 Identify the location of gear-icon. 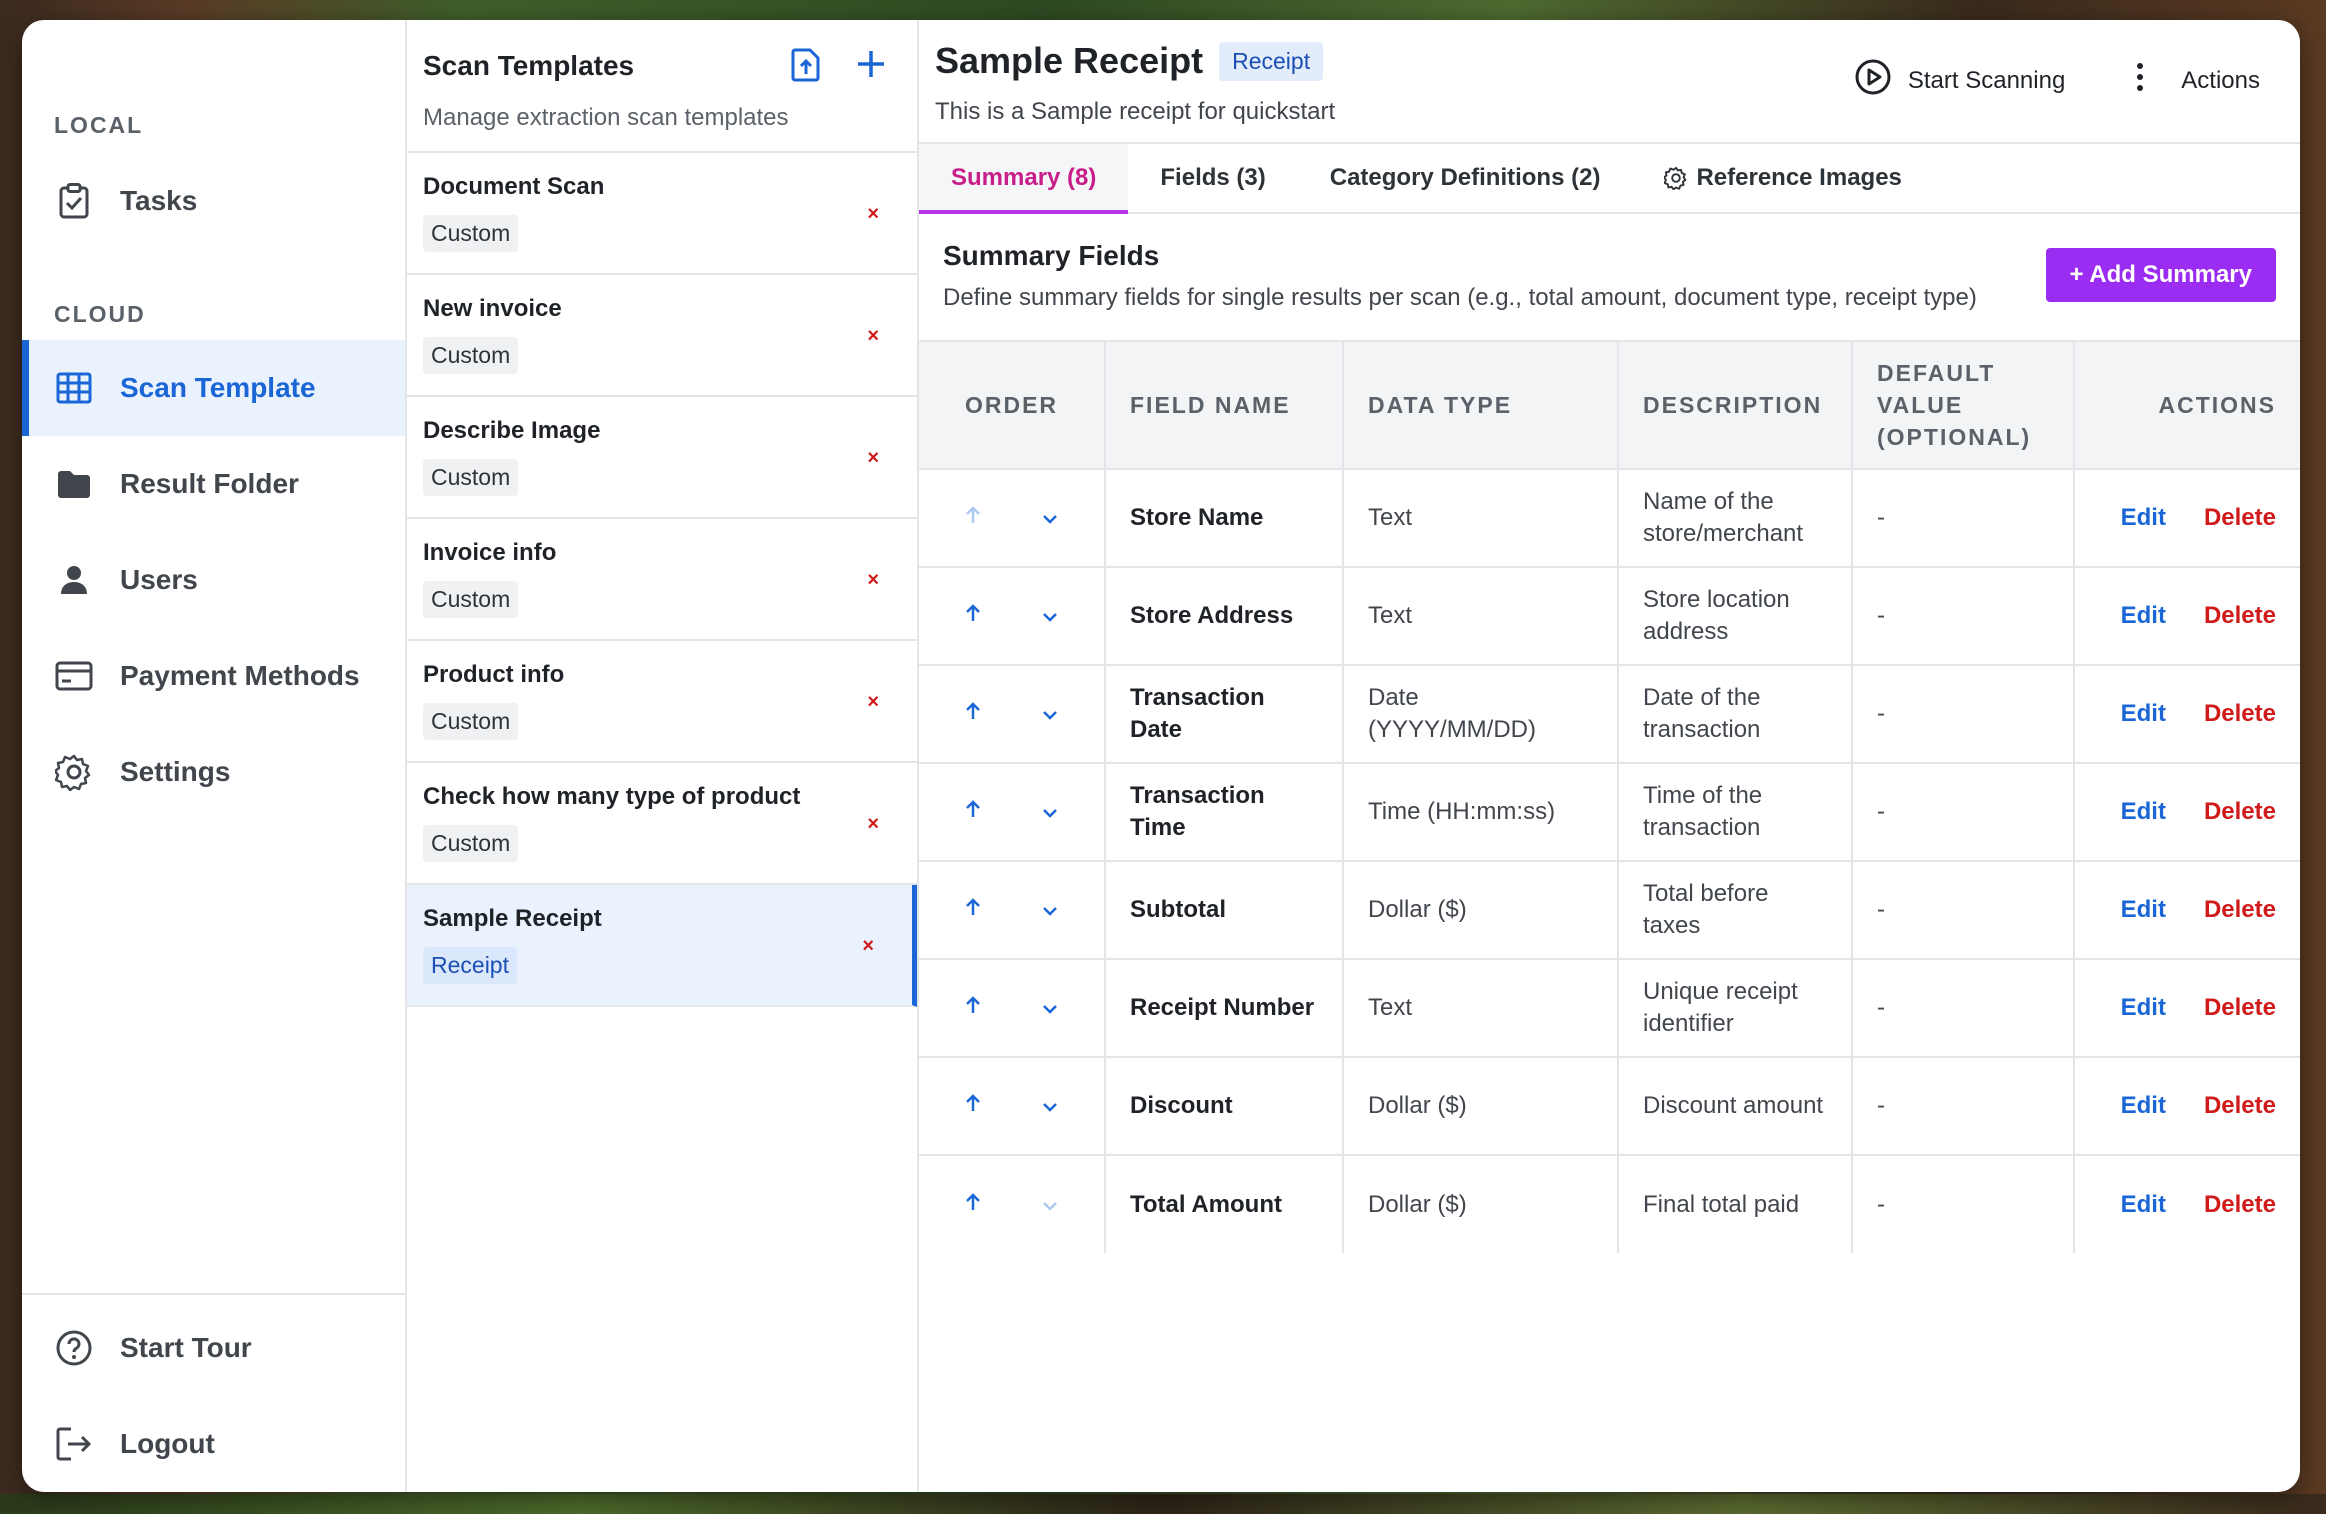
(1676, 178).